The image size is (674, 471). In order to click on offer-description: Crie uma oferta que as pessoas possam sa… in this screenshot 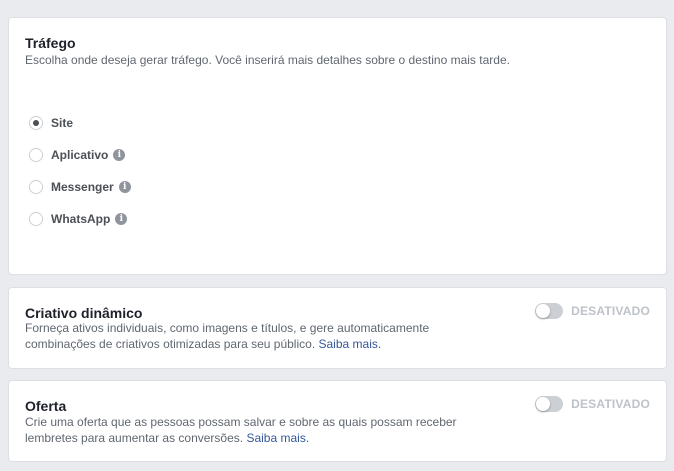, I will do `click(260, 430)`.